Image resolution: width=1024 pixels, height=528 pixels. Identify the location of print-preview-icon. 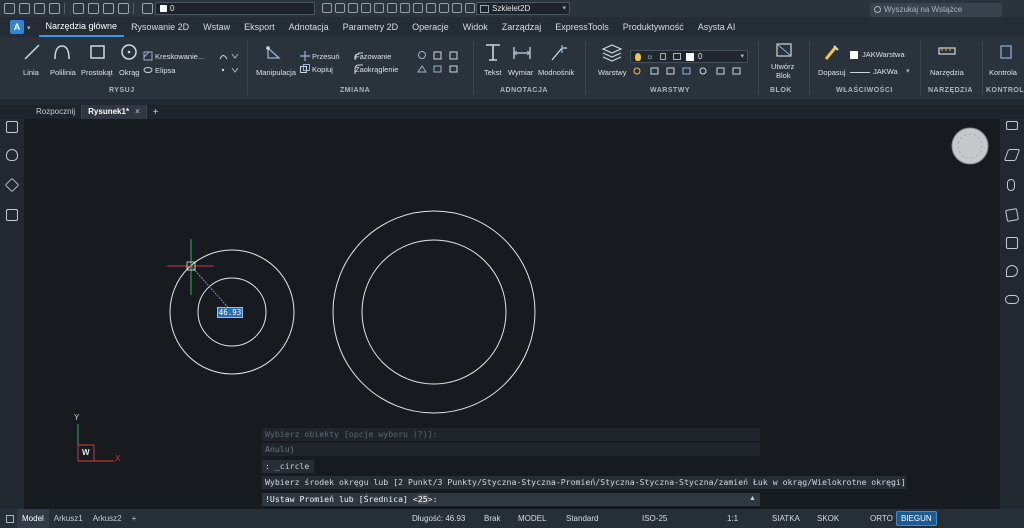
(108, 8).